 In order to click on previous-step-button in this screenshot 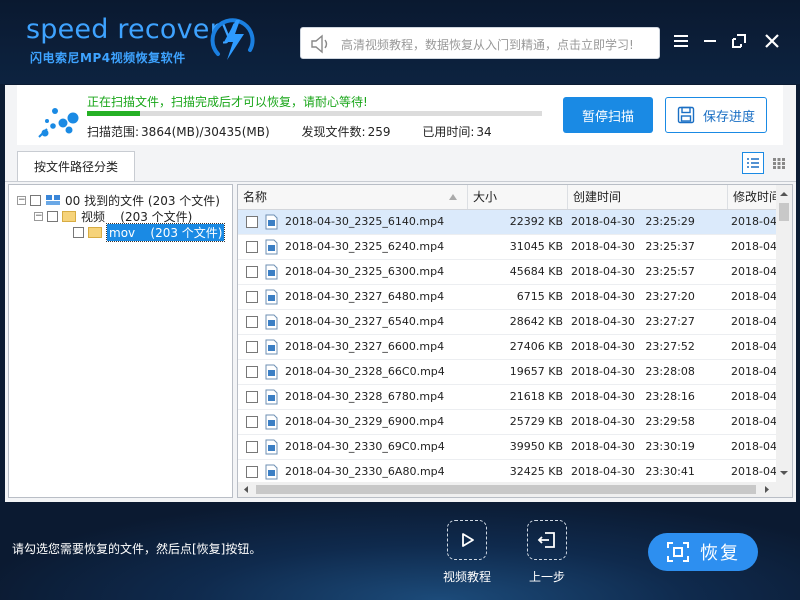, I will do `click(547, 540)`.